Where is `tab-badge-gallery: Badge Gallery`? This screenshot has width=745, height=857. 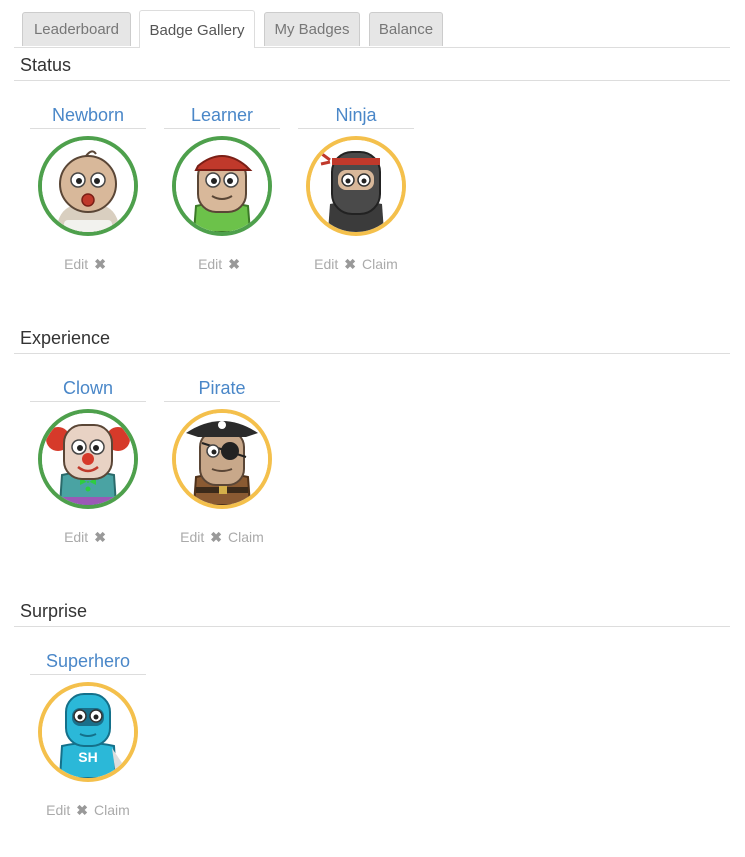
tab-badge-gallery: Badge Gallery is located at coordinates (197, 29).